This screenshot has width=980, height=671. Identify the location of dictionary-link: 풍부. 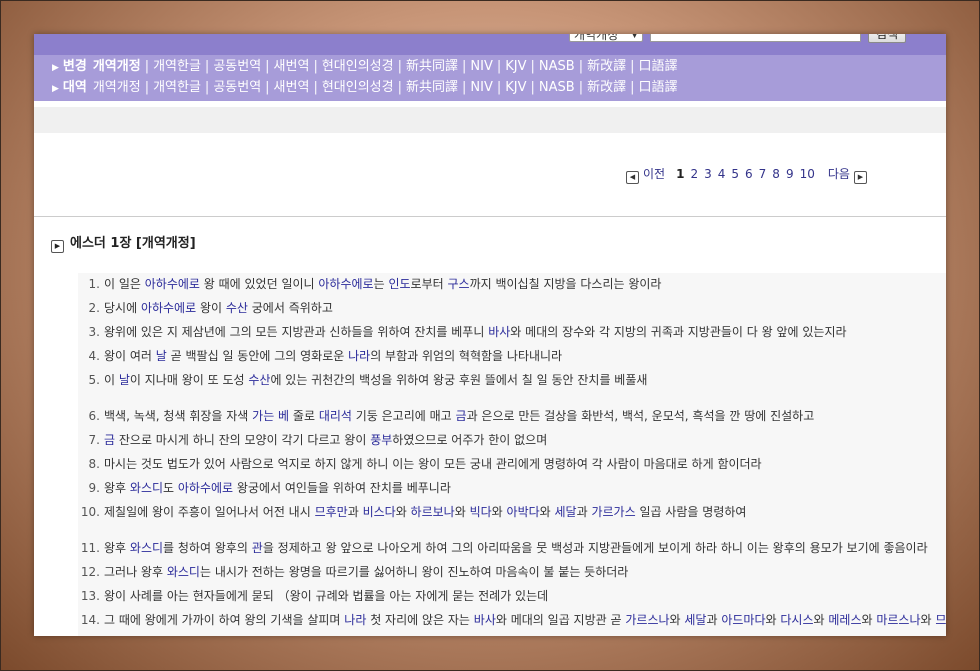
(381, 440).